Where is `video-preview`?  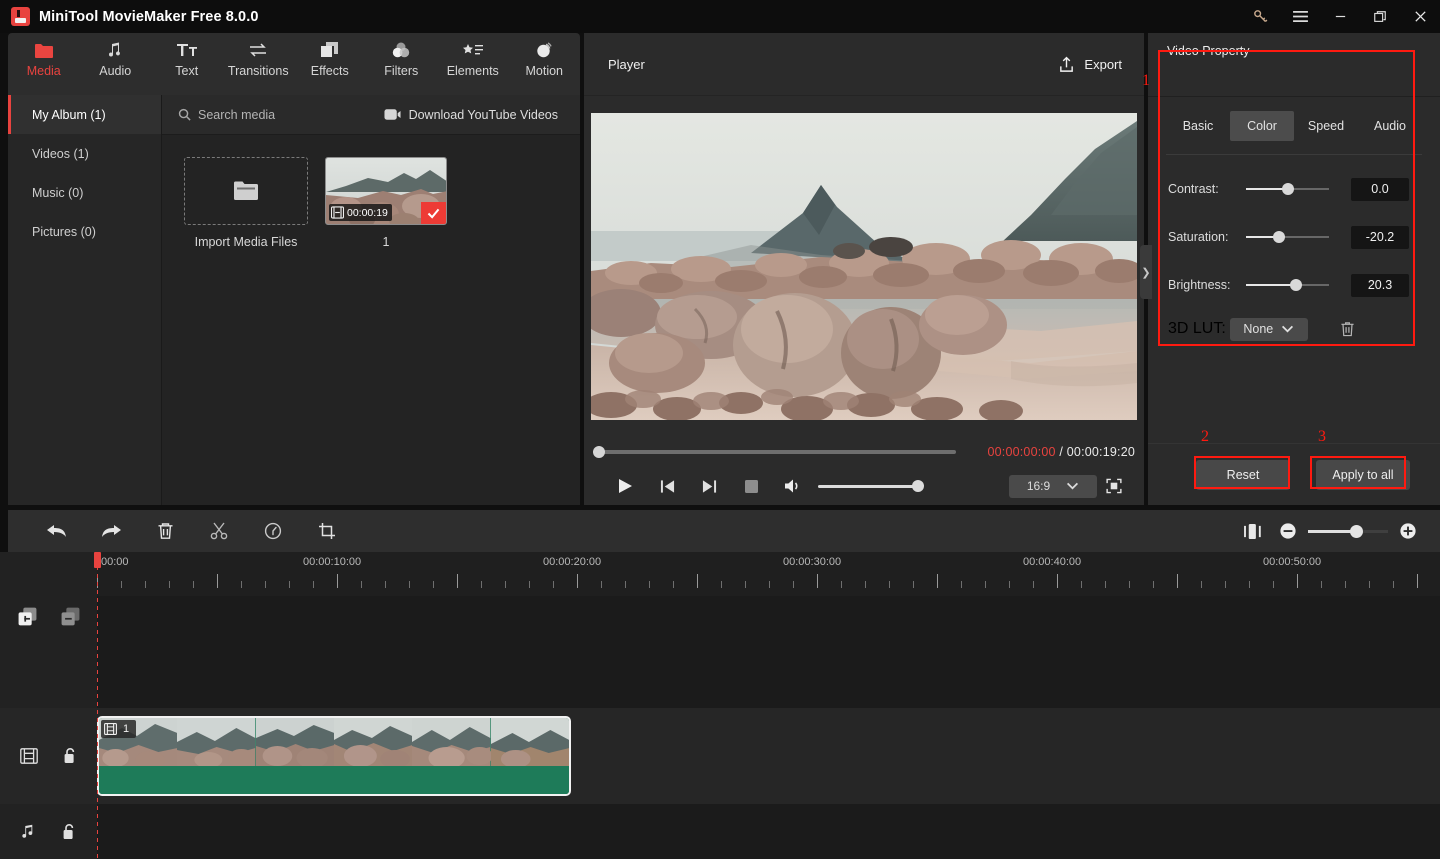 video-preview is located at coordinates (864, 267).